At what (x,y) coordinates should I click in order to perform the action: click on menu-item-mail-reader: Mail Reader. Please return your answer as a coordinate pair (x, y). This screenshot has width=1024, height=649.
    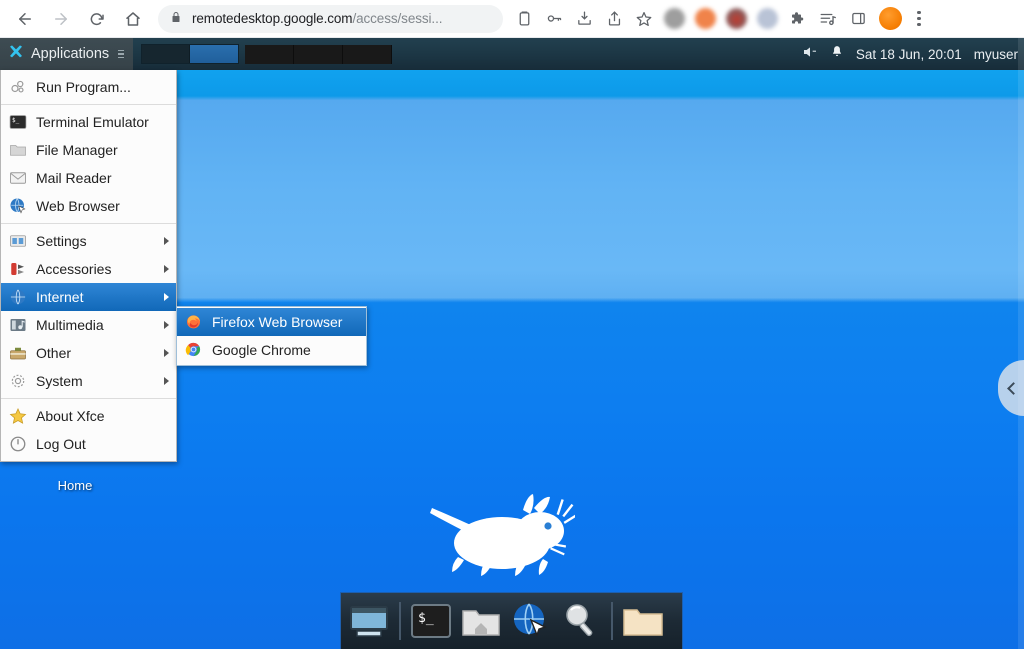
    Looking at the image, I should click on (88, 178).